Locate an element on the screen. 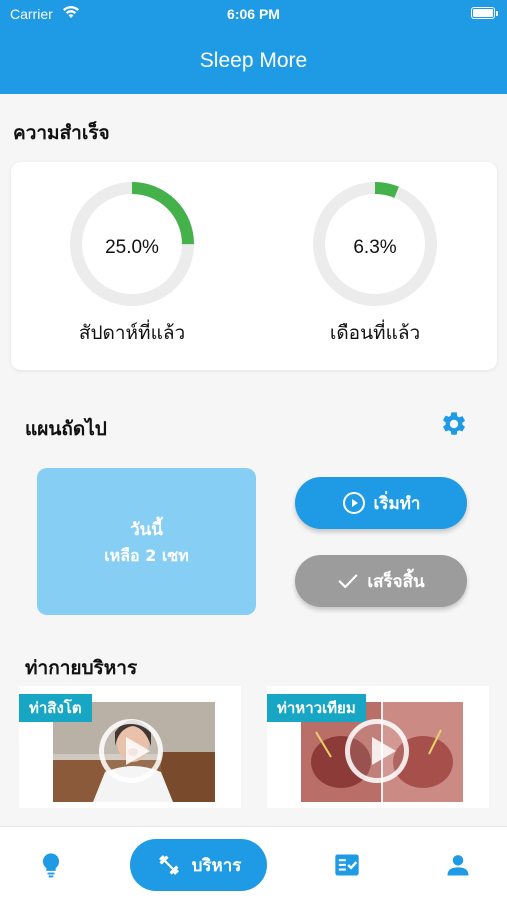 The width and height of the screenshot is (507, 900). dumbbell-icon is located at coordinates (168, 865).